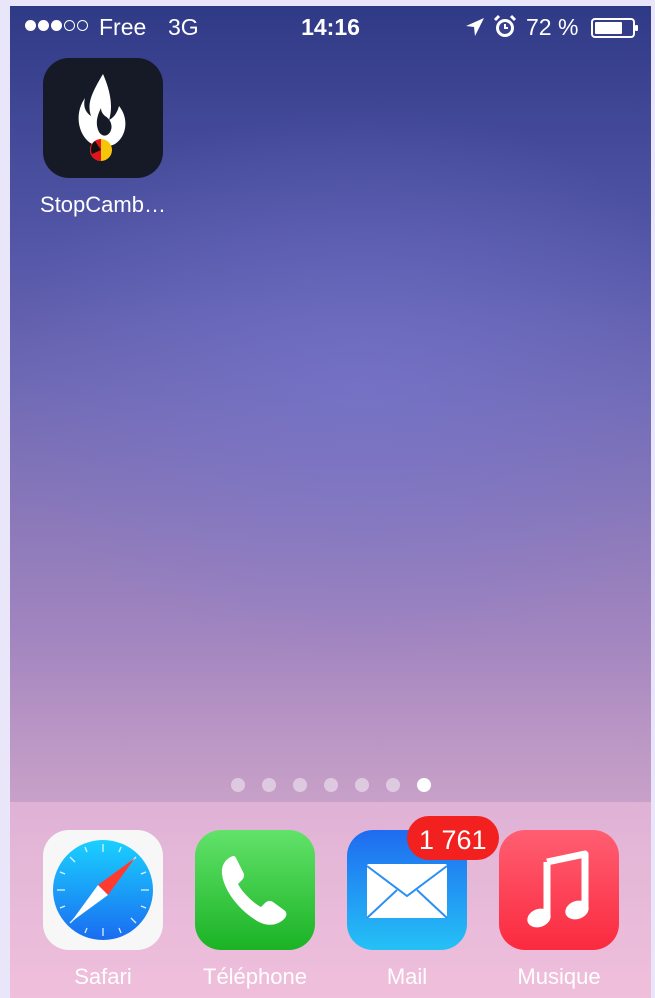 Image resolution: width=655 pixels, height=998 pixels. I want to click on dock-app-phone: Téléphone, so click(255, 910).